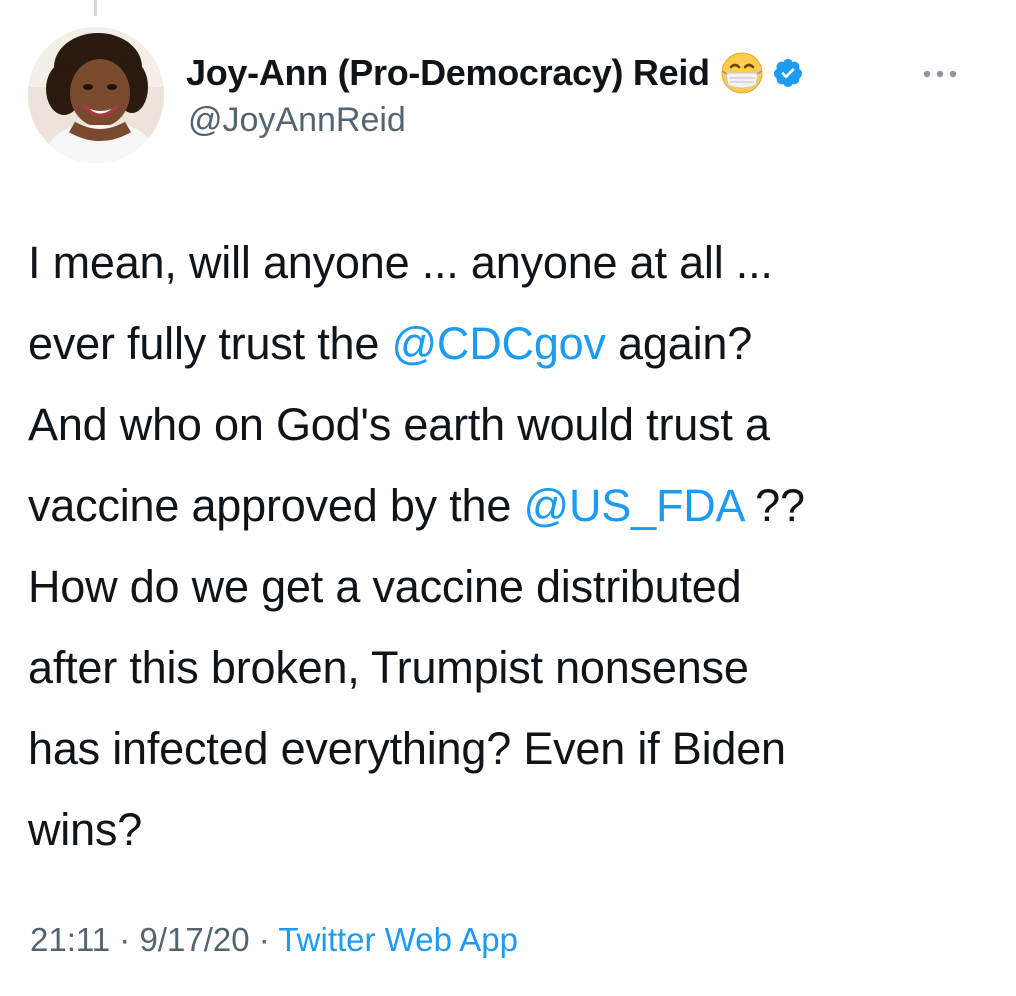  I want to click on text-segment: again?, so click(679, 343).